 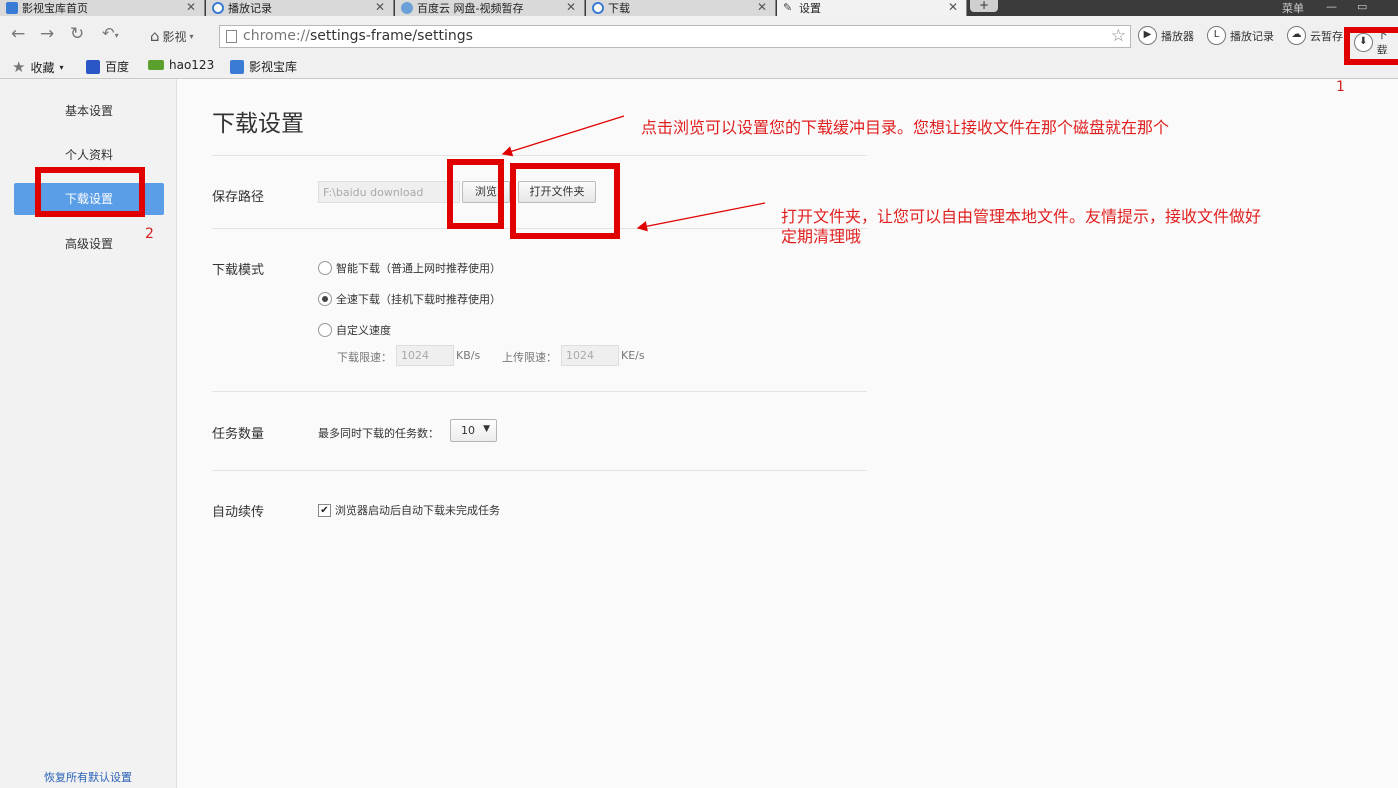 What do you see at coordinates (42, 67) in the screenshot?
I see `bookmark-label: 收藏` at bounding box center [42, 67].